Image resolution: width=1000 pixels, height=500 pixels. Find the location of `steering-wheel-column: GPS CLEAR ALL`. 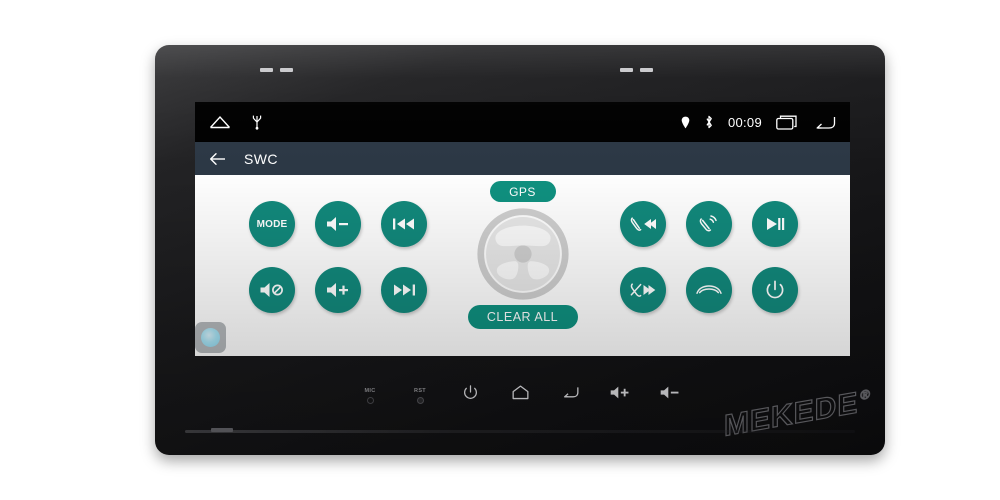

steering-wheel-column: GPS CLEAR ALL is located at coordinates (523, 255).